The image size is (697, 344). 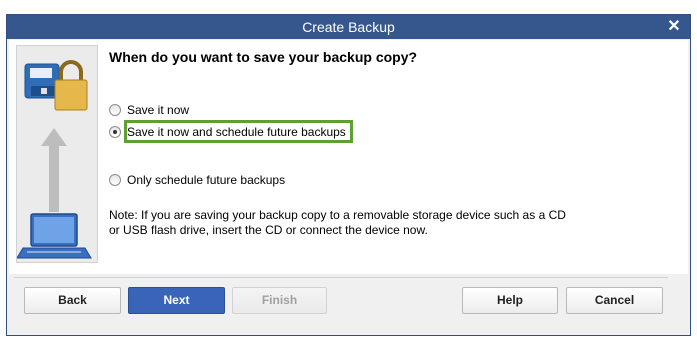 I want to click on close-icon: ✕, so click(x=674, y=27).